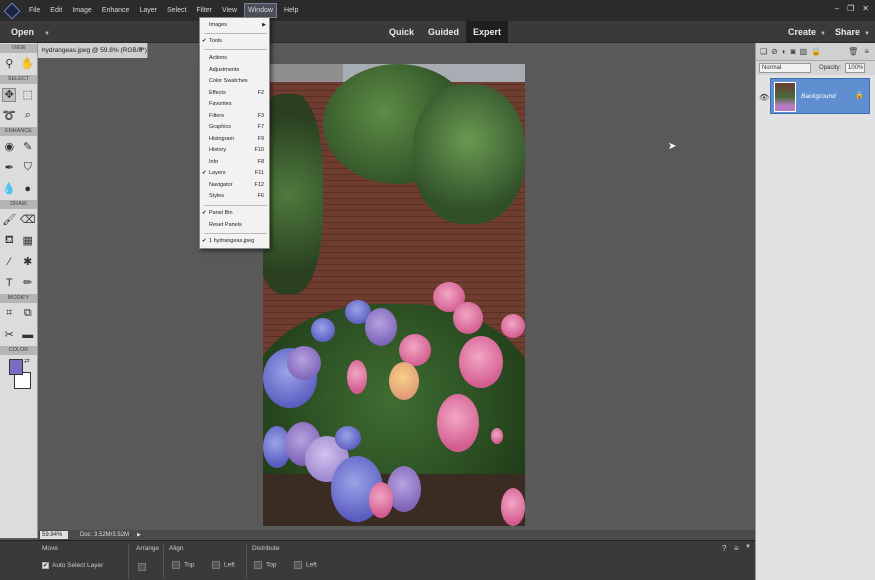 This screenshot has height=580, width=875. Describe the element at coordinates (9, 335) in the screenshot. I see `content-aware-move-tool-icon: ✂` at that location.